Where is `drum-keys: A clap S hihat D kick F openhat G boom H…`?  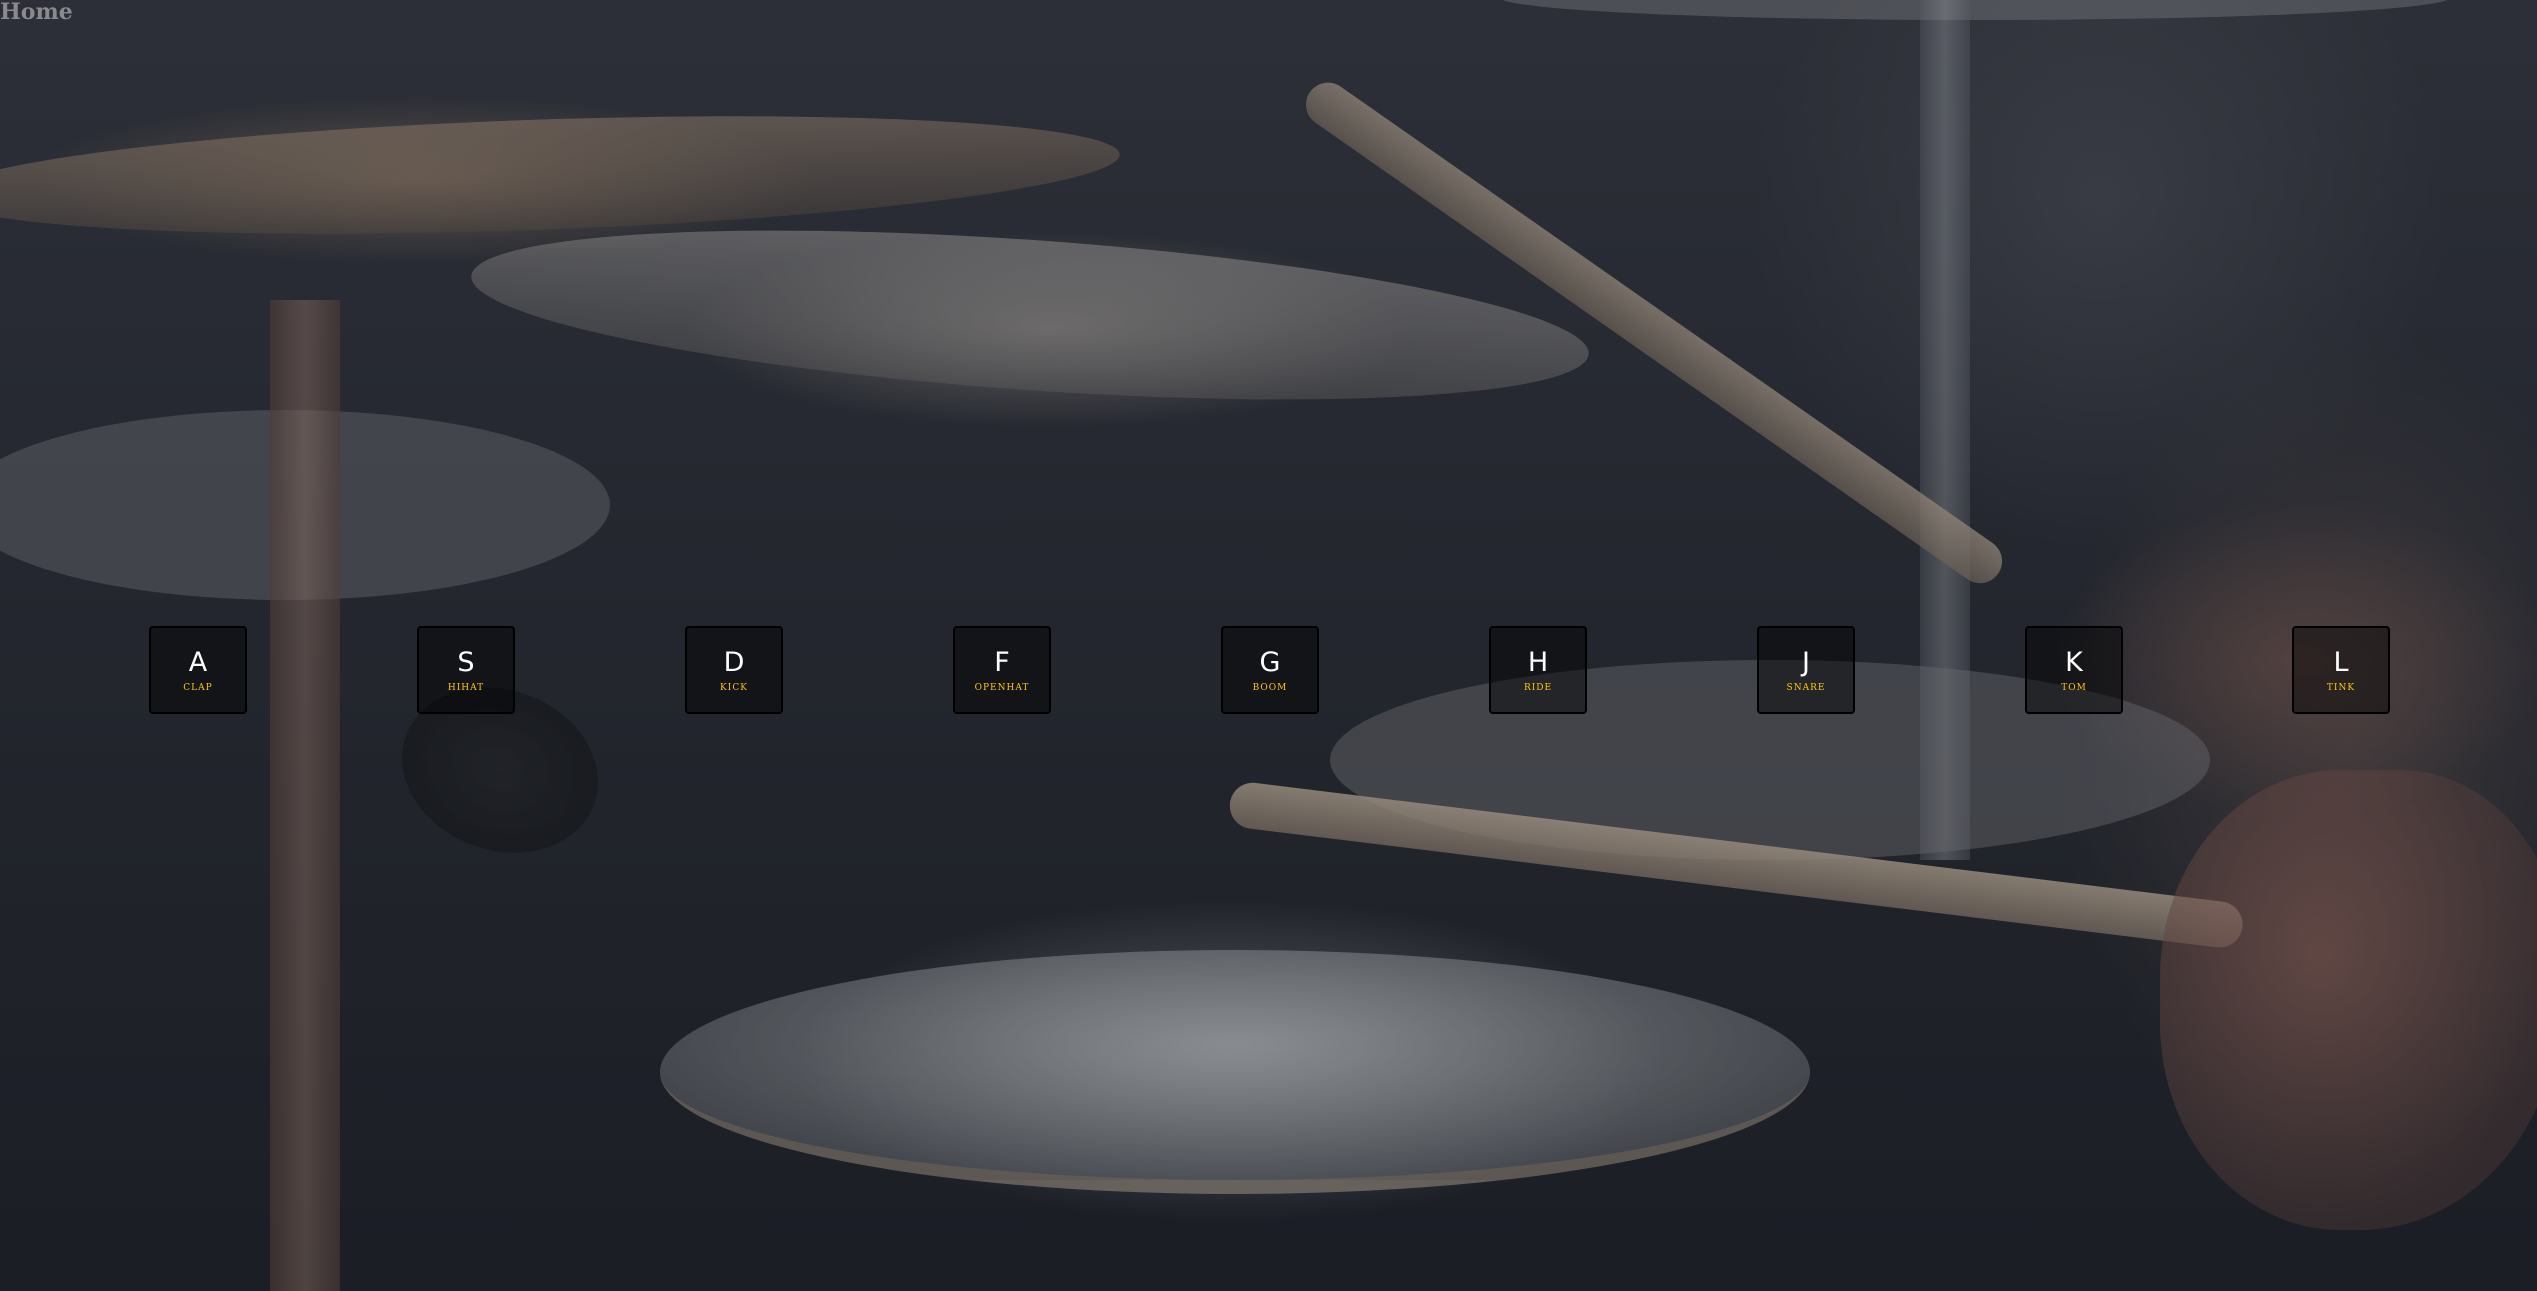 drum-keys: A clap S hihat D kick F openhat G boom H… is located at coordinates (1268, 672).